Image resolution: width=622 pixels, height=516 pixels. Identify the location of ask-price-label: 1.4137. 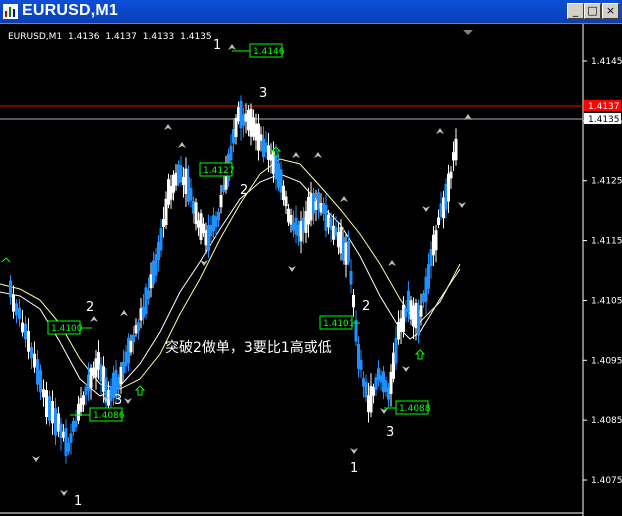
(604, 107).